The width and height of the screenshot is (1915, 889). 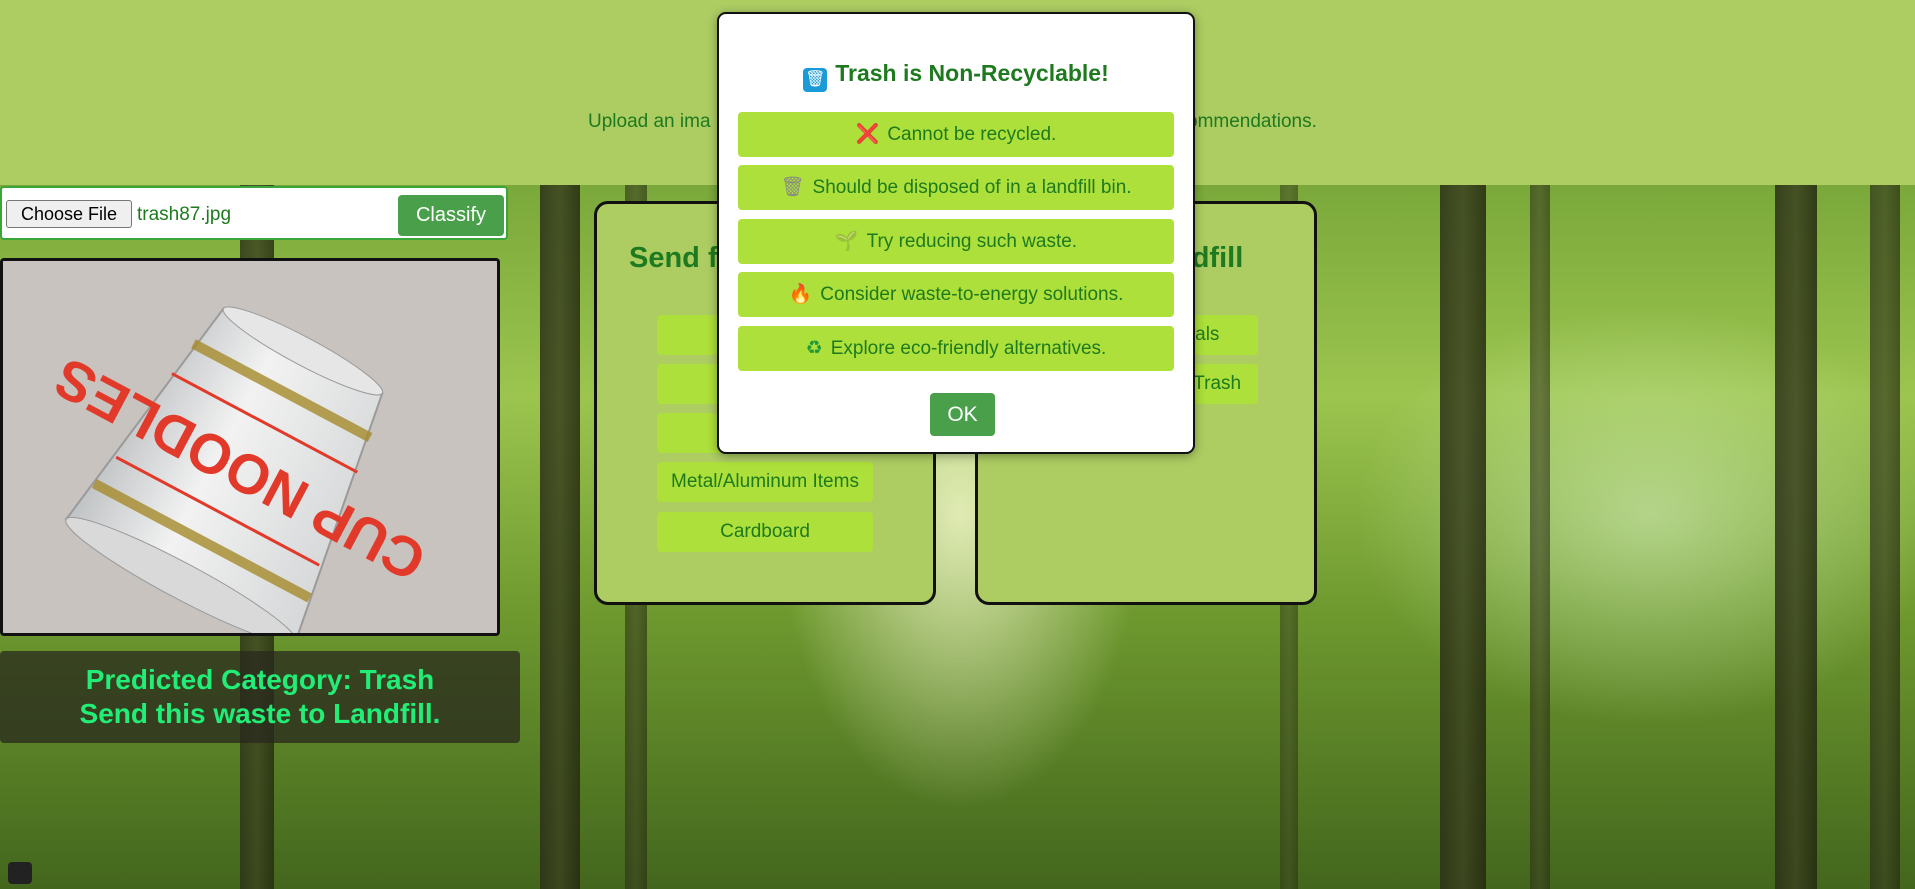 I want to click on modal-tip: 🔥 Consider waste-to-energy solutions., so click(x=956, y=294).